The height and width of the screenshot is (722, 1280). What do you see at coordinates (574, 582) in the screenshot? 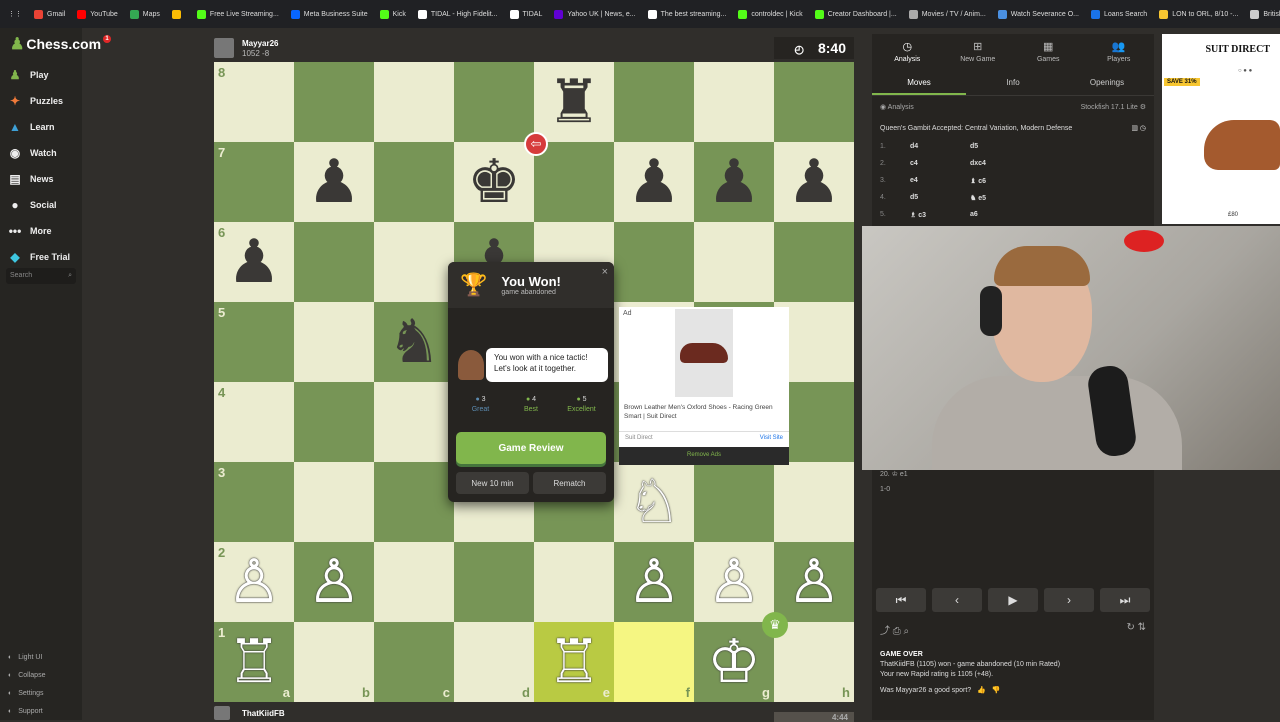
I see `square-e2` at bounding box center [574, 582].